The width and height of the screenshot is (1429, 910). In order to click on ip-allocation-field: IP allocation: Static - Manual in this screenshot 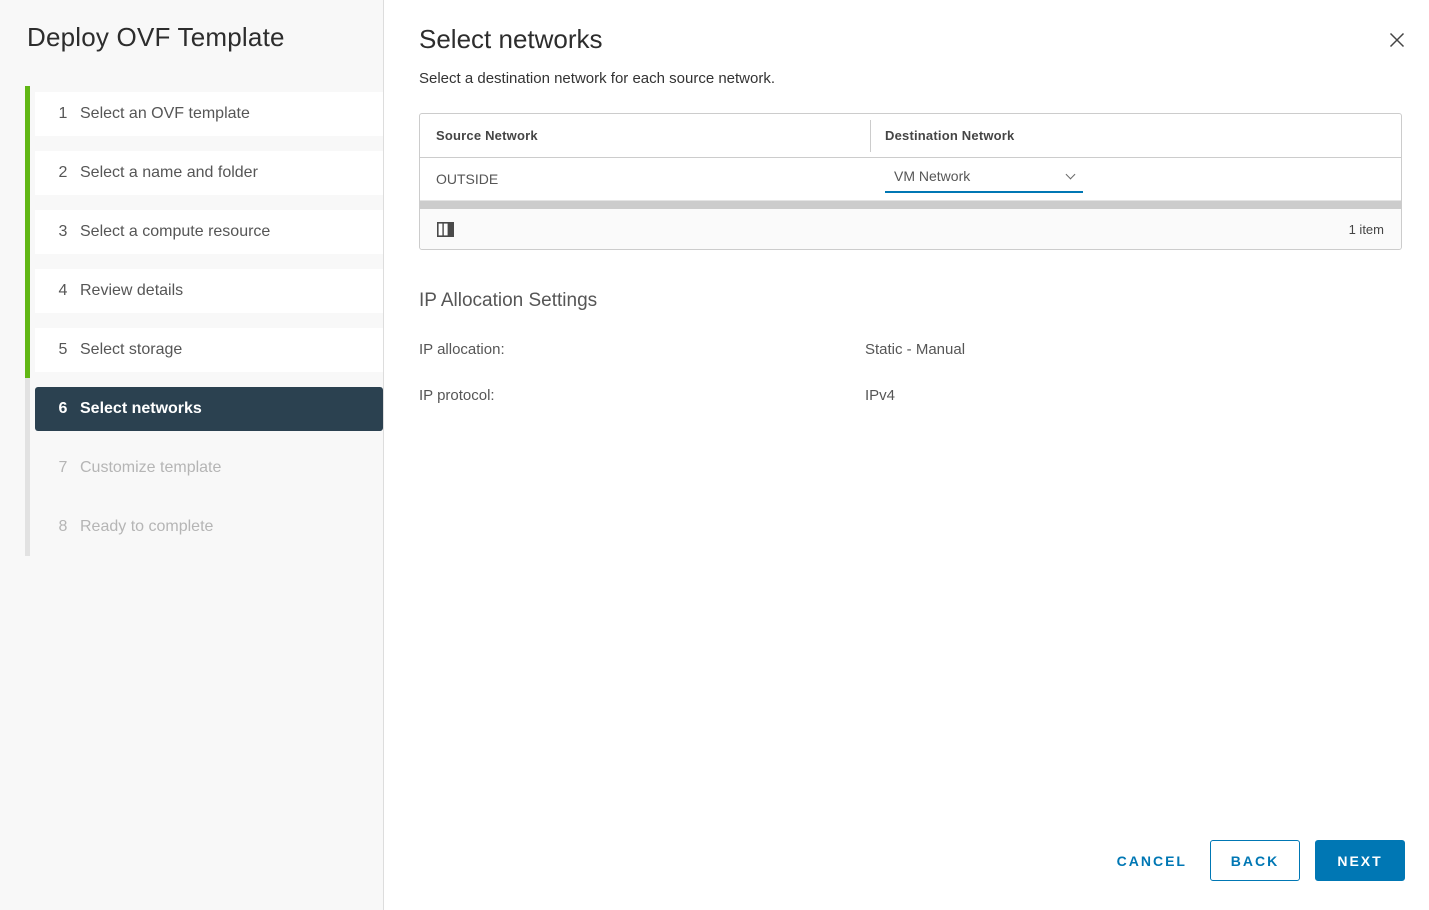, I will do `click(910, 349)`.